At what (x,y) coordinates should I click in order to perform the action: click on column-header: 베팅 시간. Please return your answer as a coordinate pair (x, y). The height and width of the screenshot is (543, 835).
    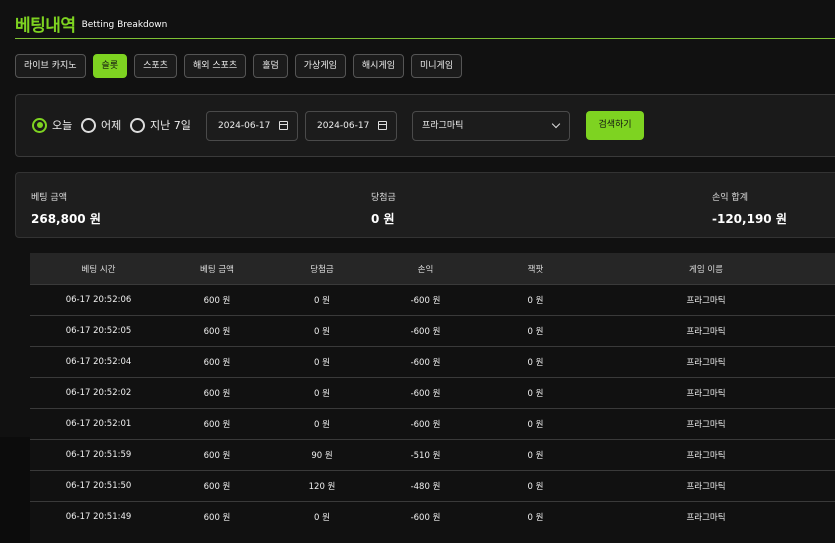
    Looking at the image, I should click on (98, 269).